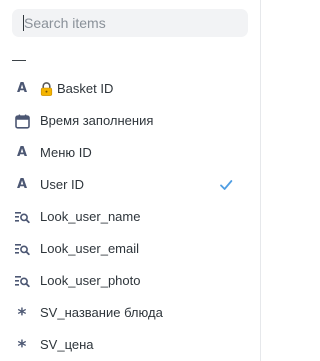 The width and height of the screenshot is (320, 361). What do you see at coordinates (130, 185) in the screenshot?
I see `list-item-user-id: A User ID` at bounding box center [130, 185].